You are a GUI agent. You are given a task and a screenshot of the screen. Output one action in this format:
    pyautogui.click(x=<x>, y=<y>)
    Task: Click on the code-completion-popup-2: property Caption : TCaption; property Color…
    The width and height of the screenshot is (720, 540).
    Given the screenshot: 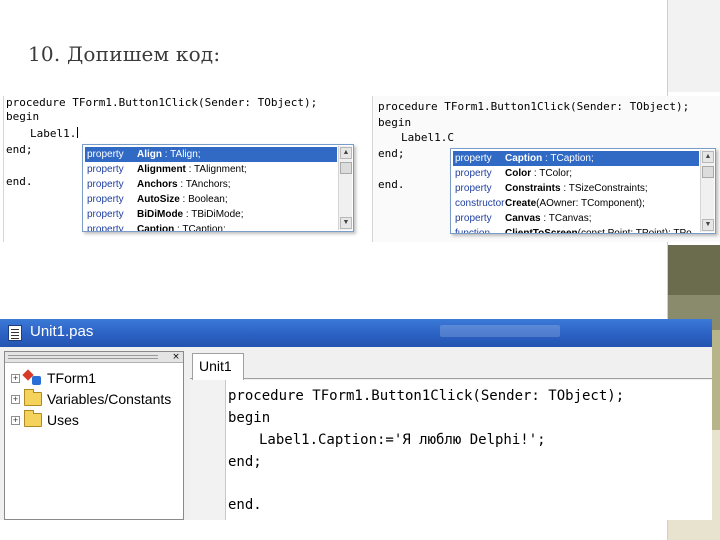 What is the action you would take?
    pyautogui.click(x=583, y=191)
    